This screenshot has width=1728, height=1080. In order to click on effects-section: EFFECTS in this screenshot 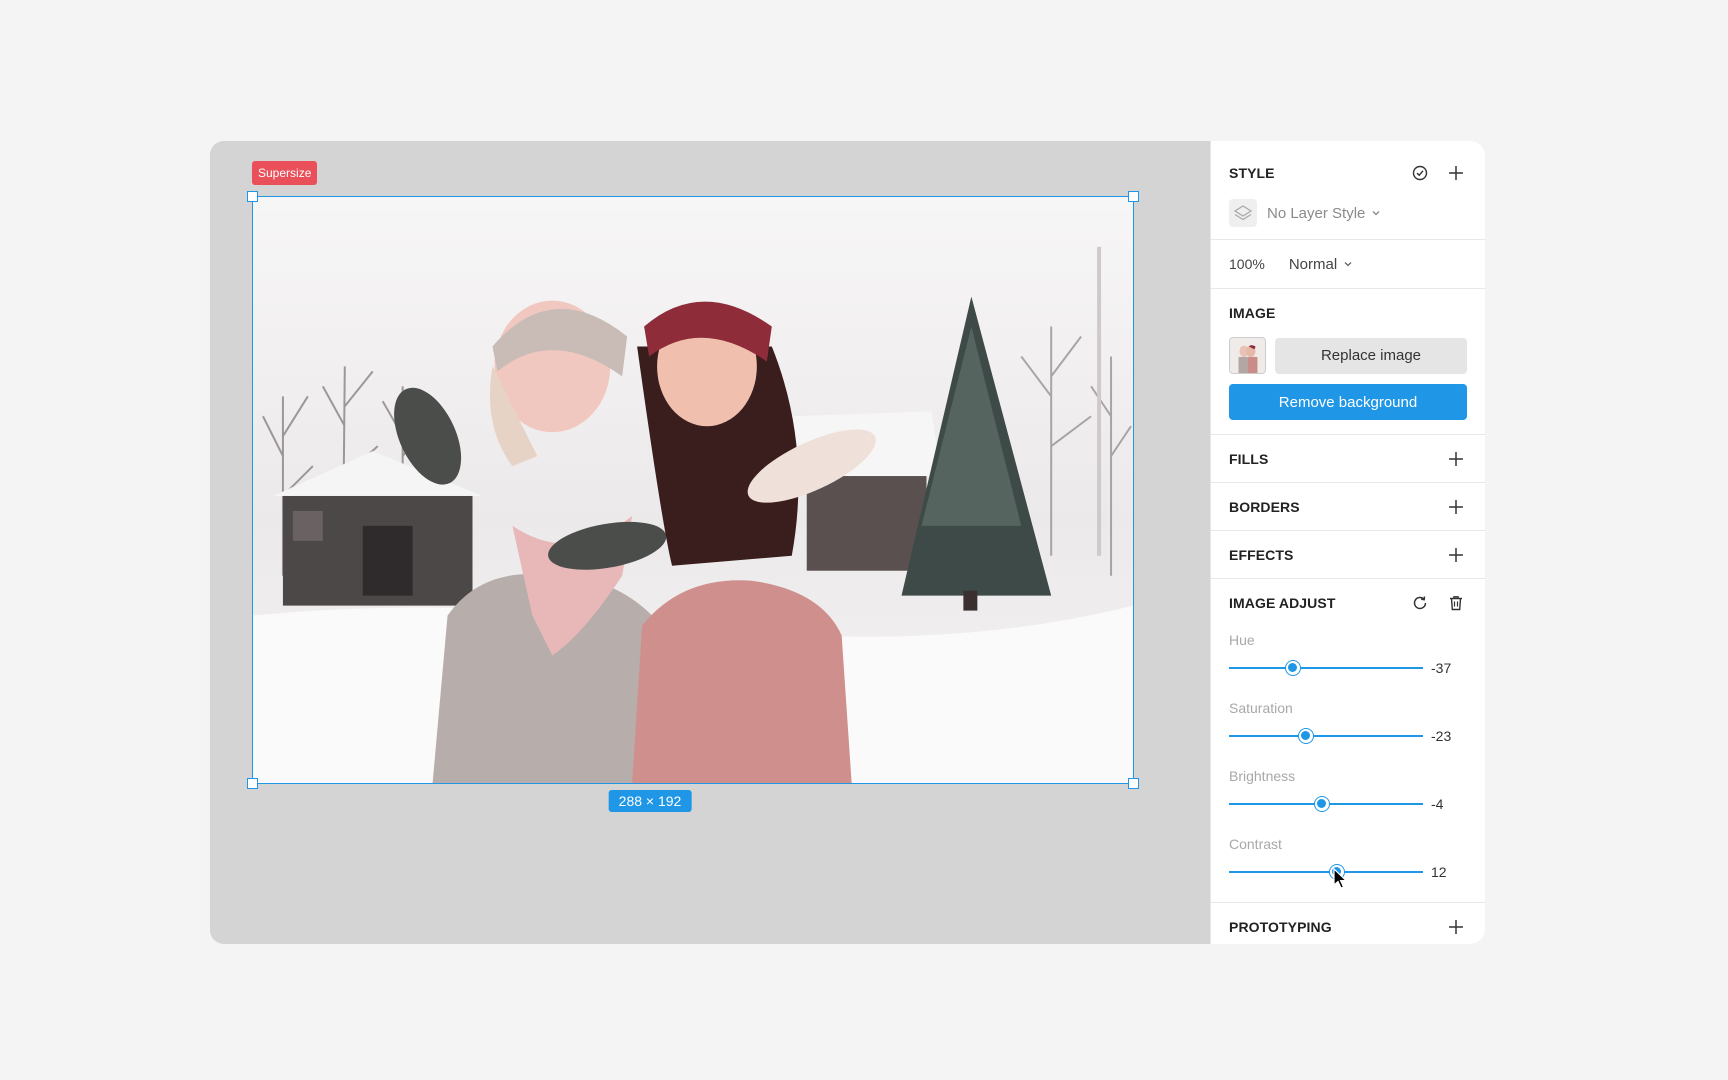, I will do `click(1348, 555)`.